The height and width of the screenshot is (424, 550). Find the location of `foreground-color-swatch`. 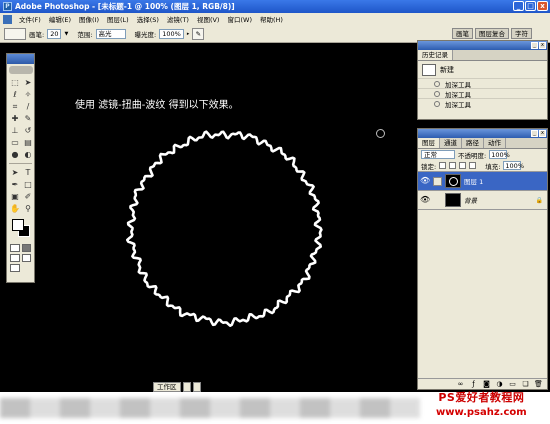

foreground-color-swatch is located at coordinates (18, 225).